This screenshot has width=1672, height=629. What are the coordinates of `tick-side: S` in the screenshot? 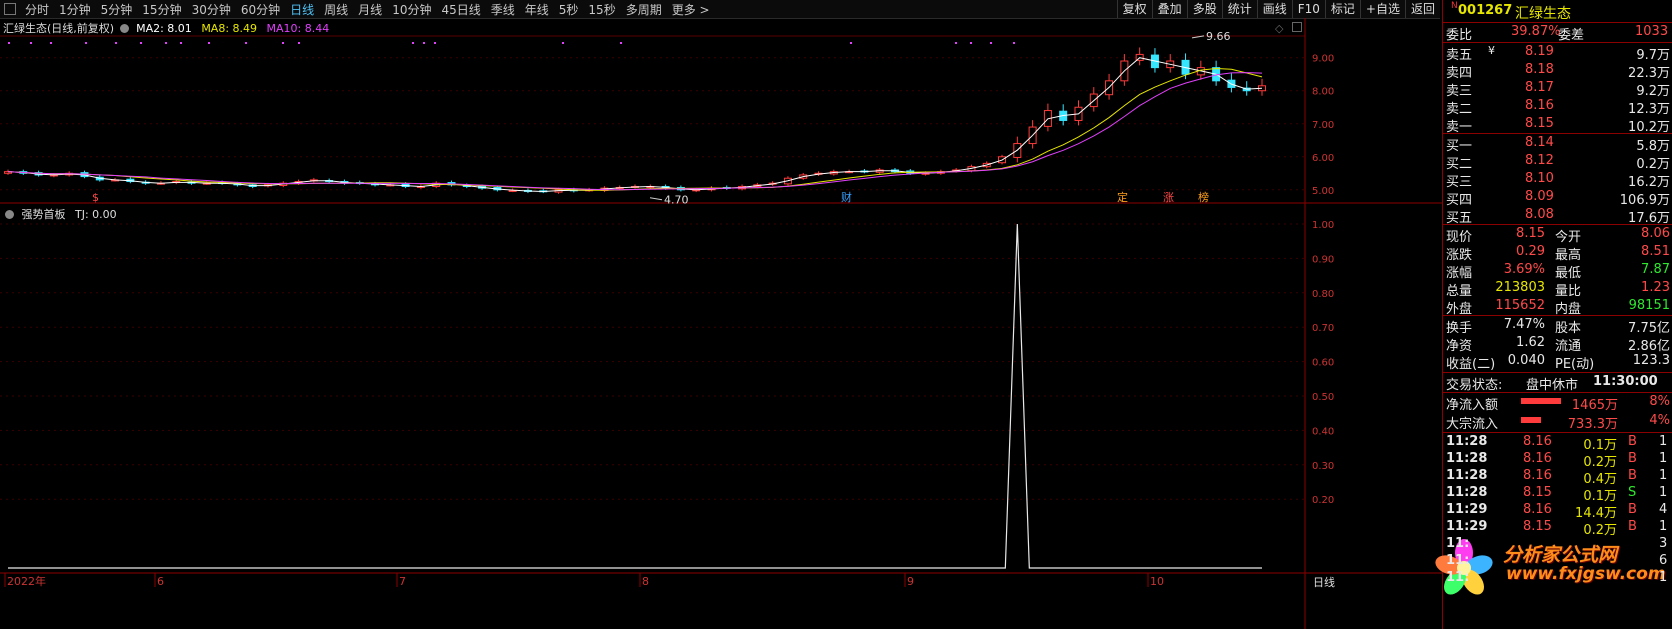 It's located at (1632, 492).